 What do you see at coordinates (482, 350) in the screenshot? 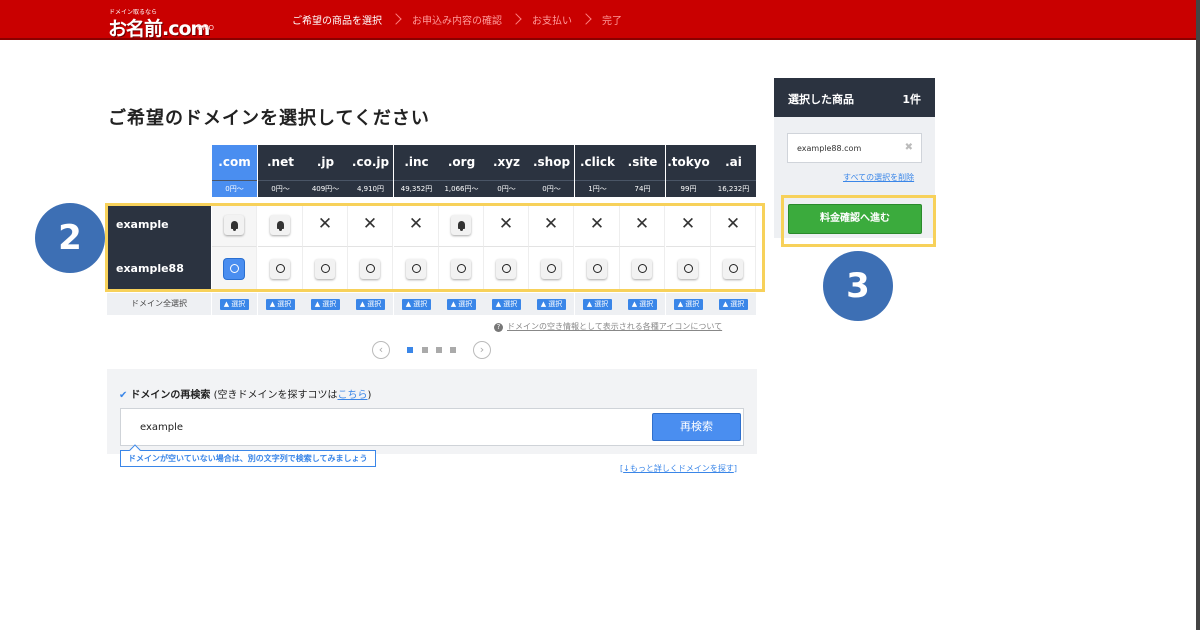
I see `next-page-icon: ›` at bounding box center [482, 350].